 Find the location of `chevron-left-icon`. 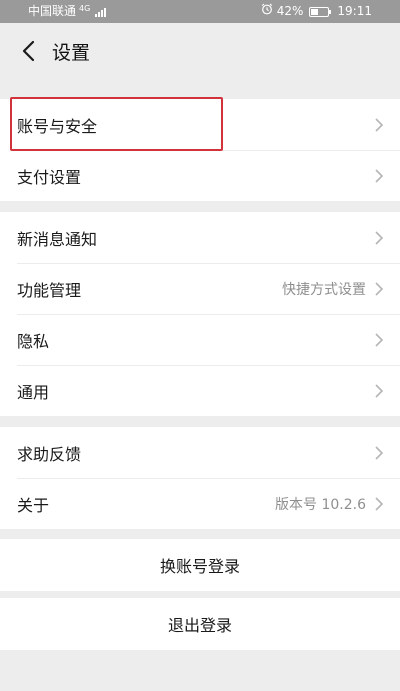

chevron-left-icon is located at coordinates (28, 51).